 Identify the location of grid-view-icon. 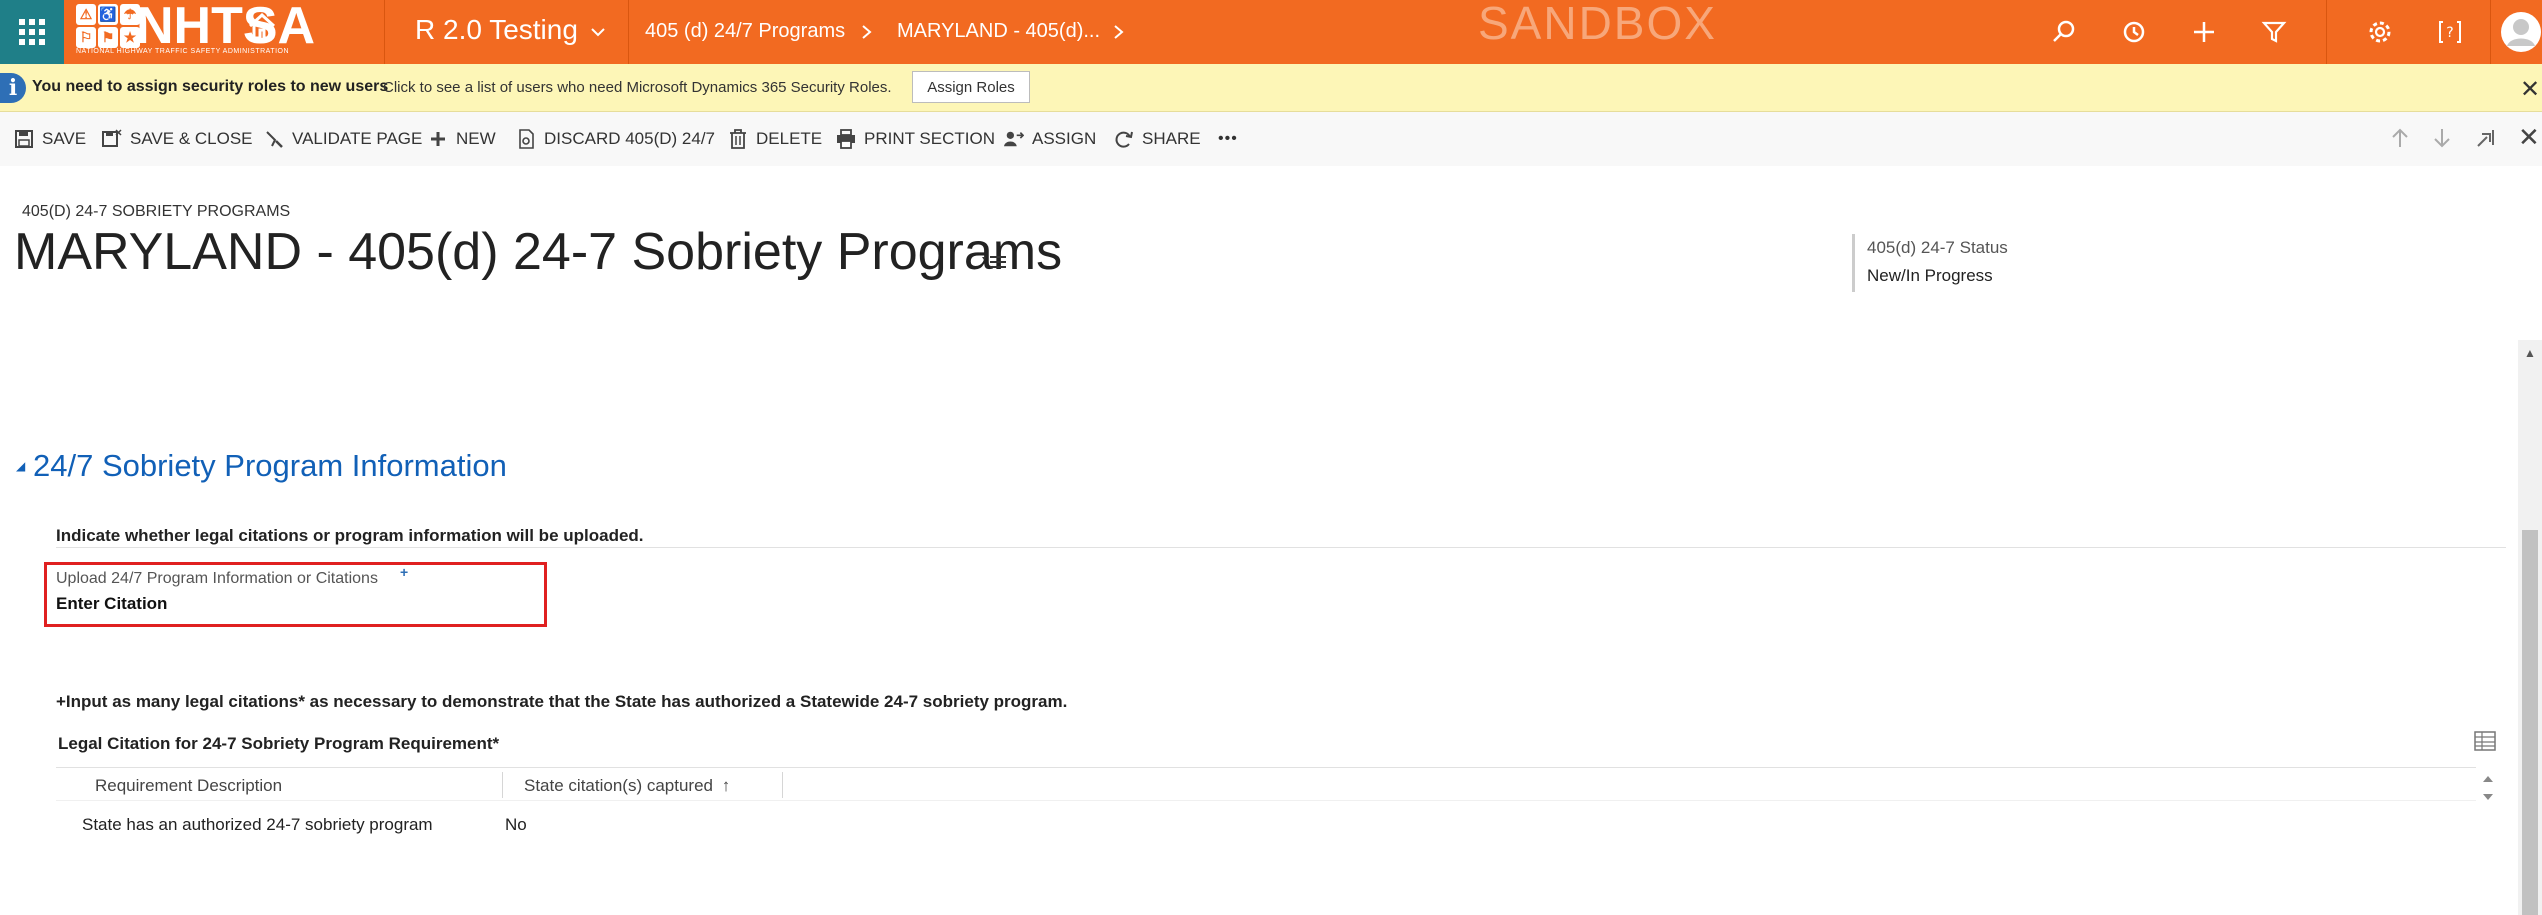
(2485, 741).